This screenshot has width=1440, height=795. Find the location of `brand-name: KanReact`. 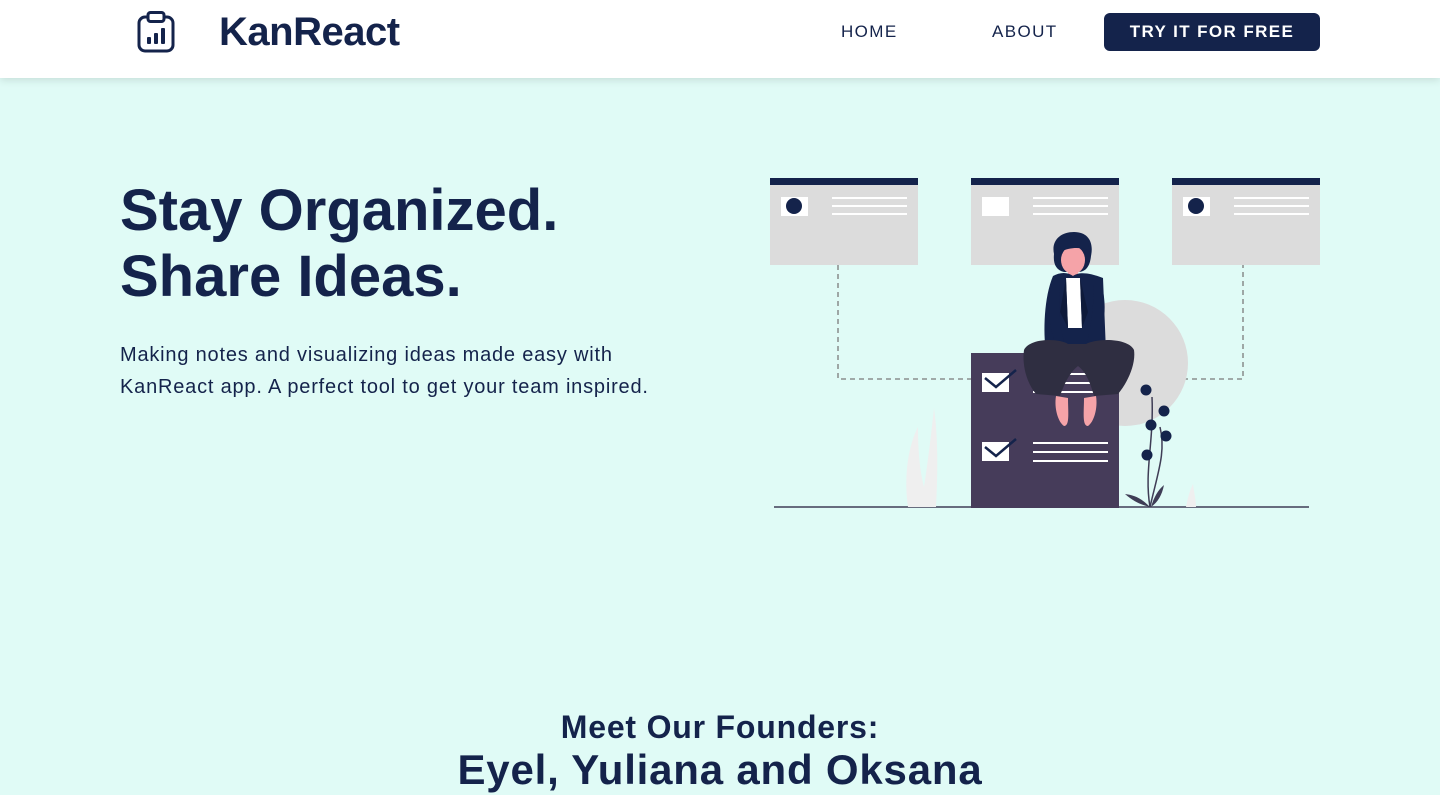

brand-name: KanReact is located at coordinates (309, 32).